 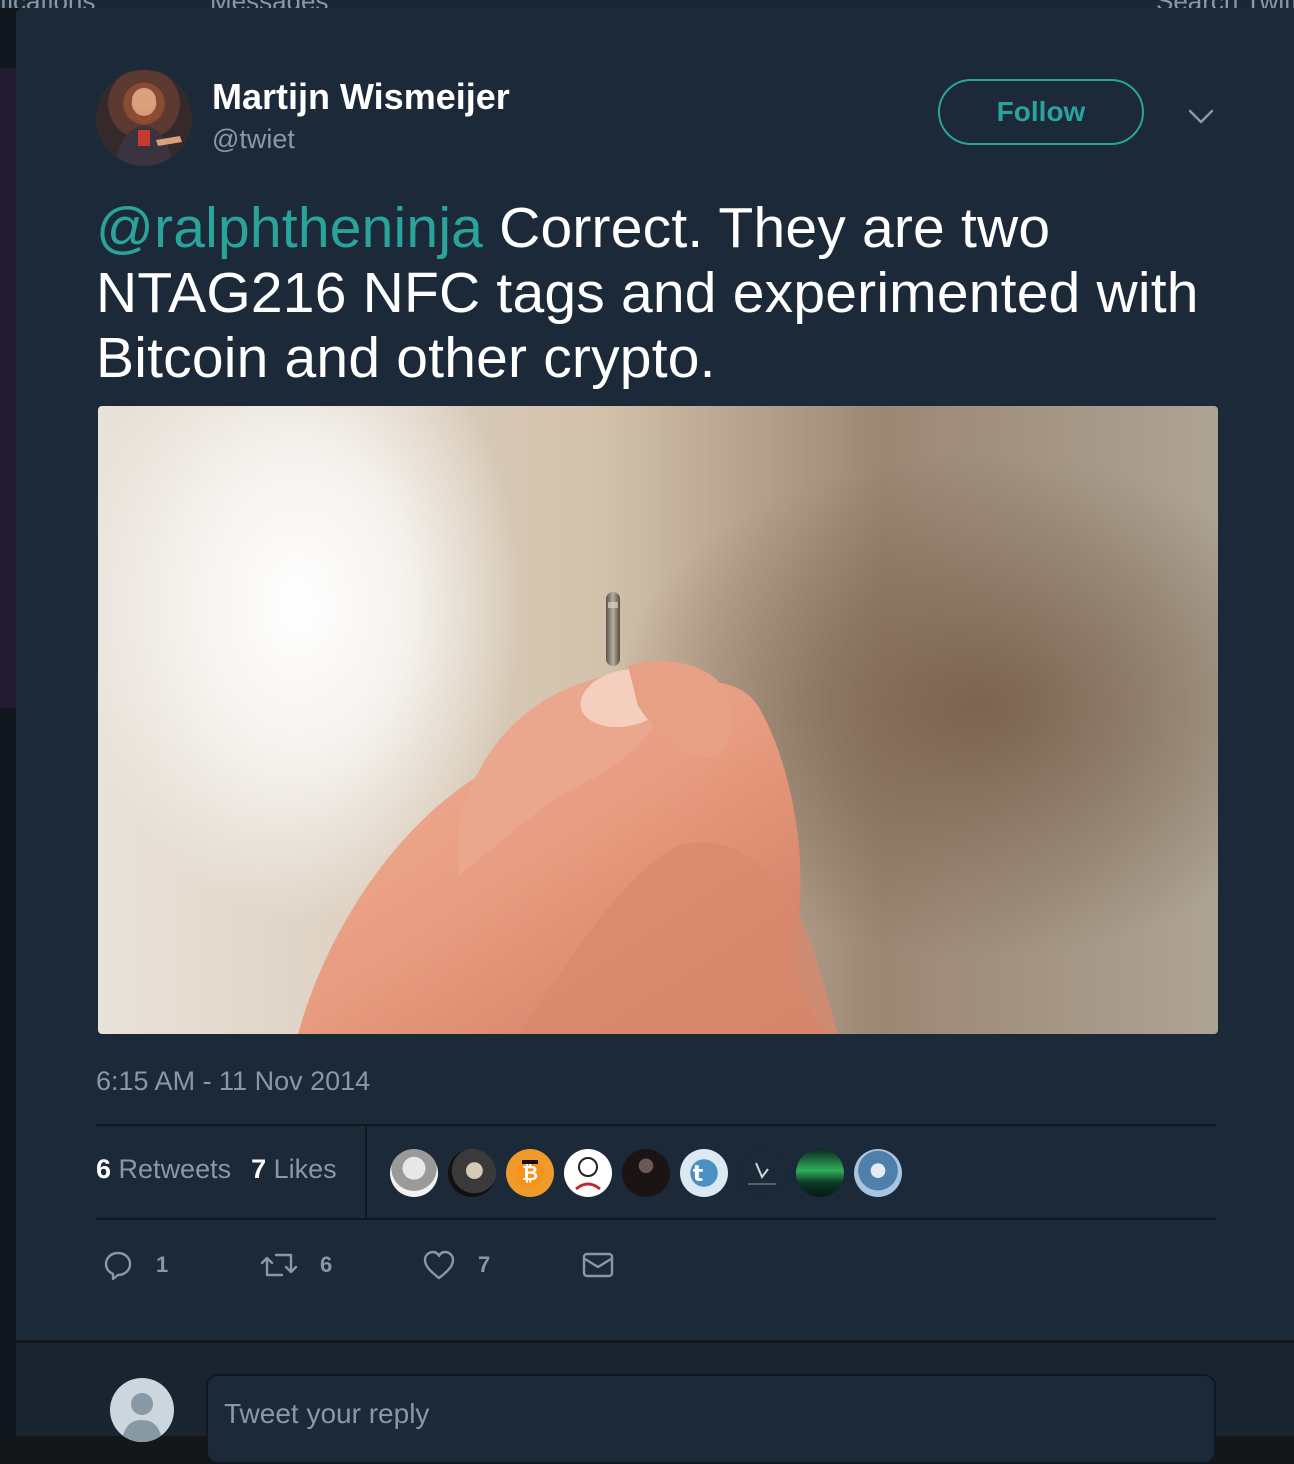 I want to click on bg-nav-notifications: fications, so click(x=47, y=4).